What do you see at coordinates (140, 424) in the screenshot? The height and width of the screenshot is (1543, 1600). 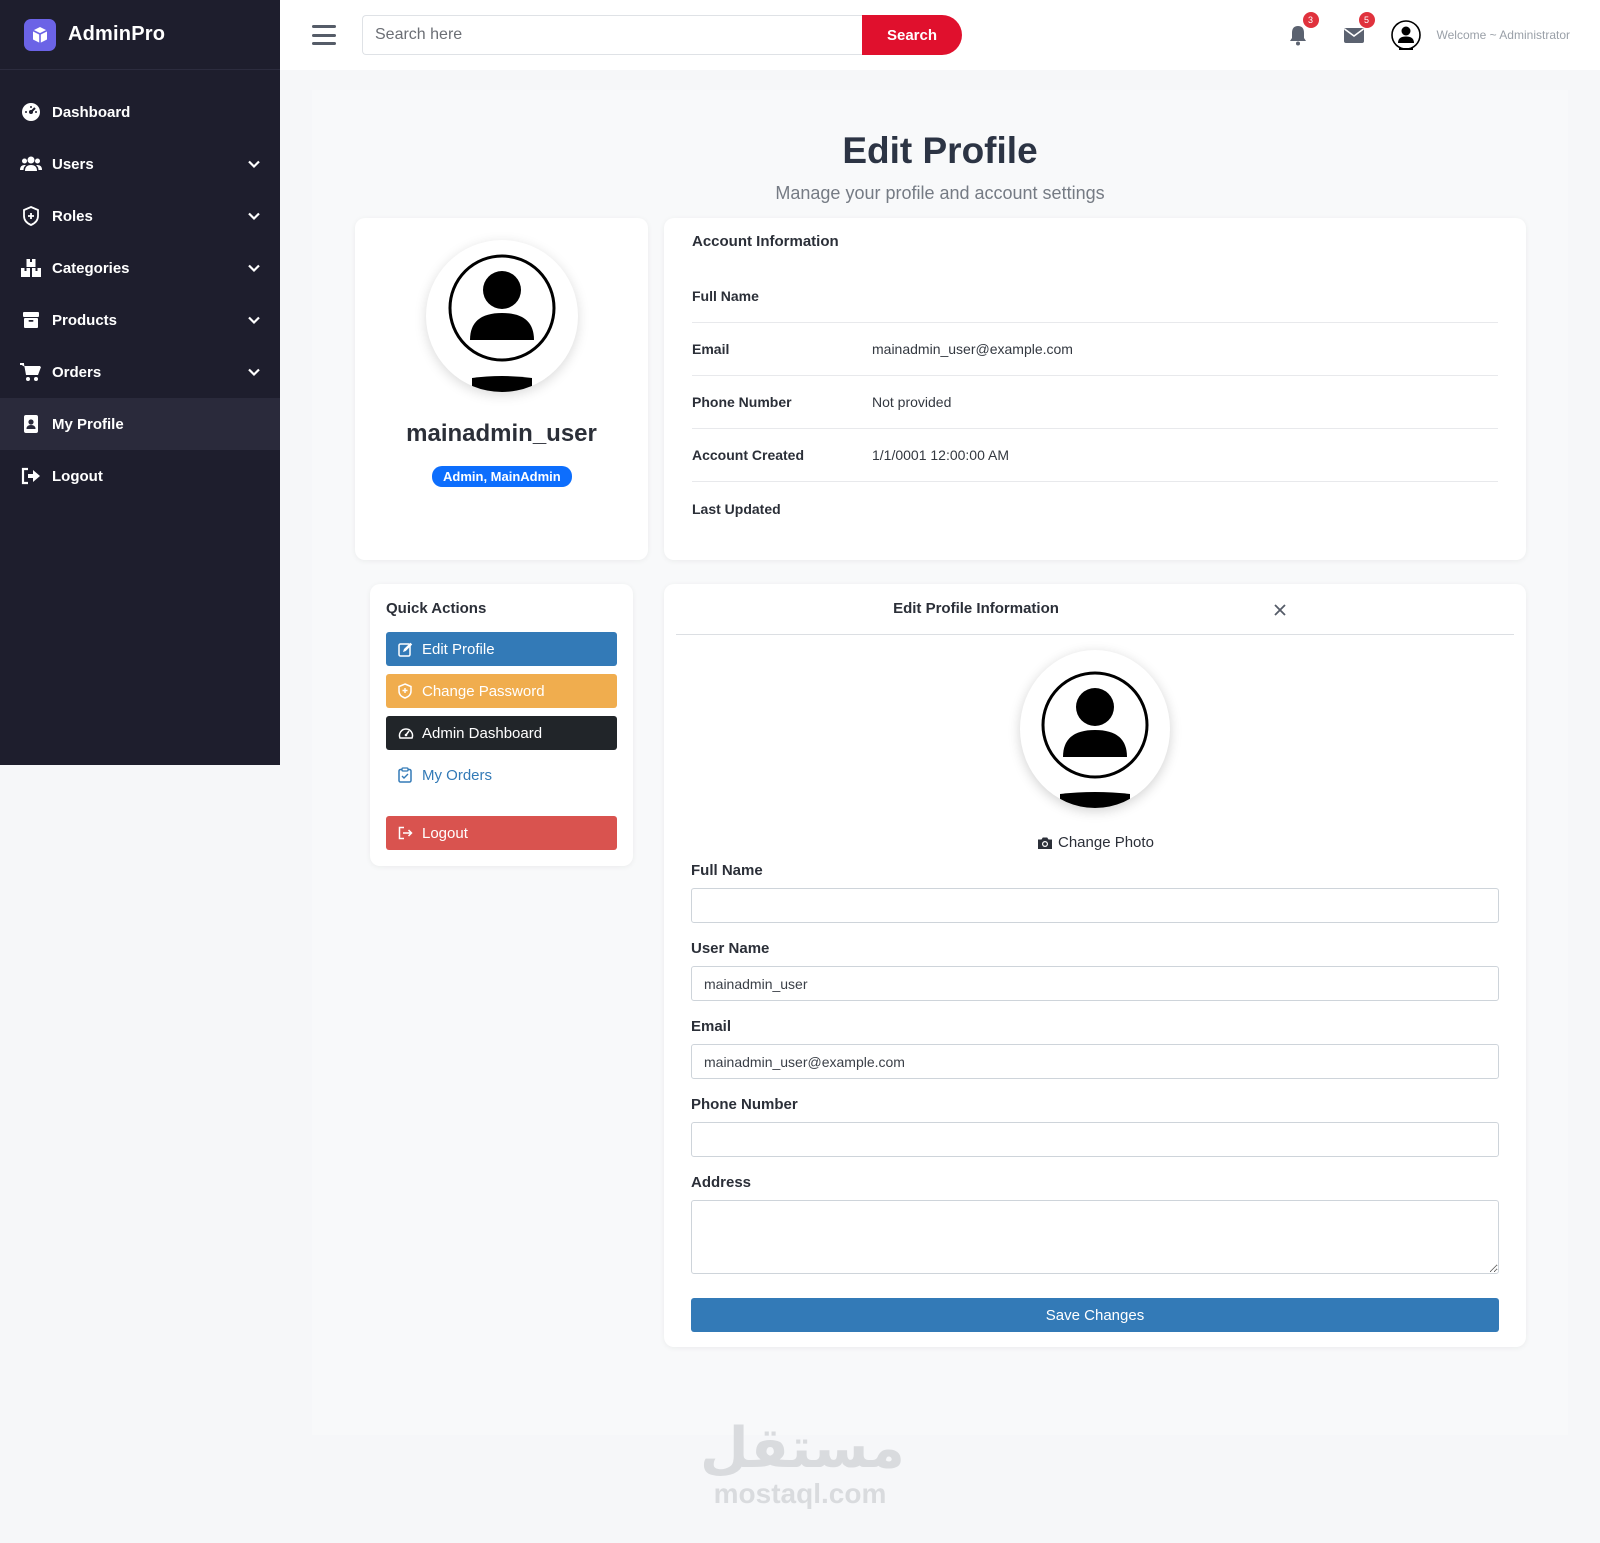 I see `sidebar-item-my-profile: My Profile` at bounding box center [140, 424].